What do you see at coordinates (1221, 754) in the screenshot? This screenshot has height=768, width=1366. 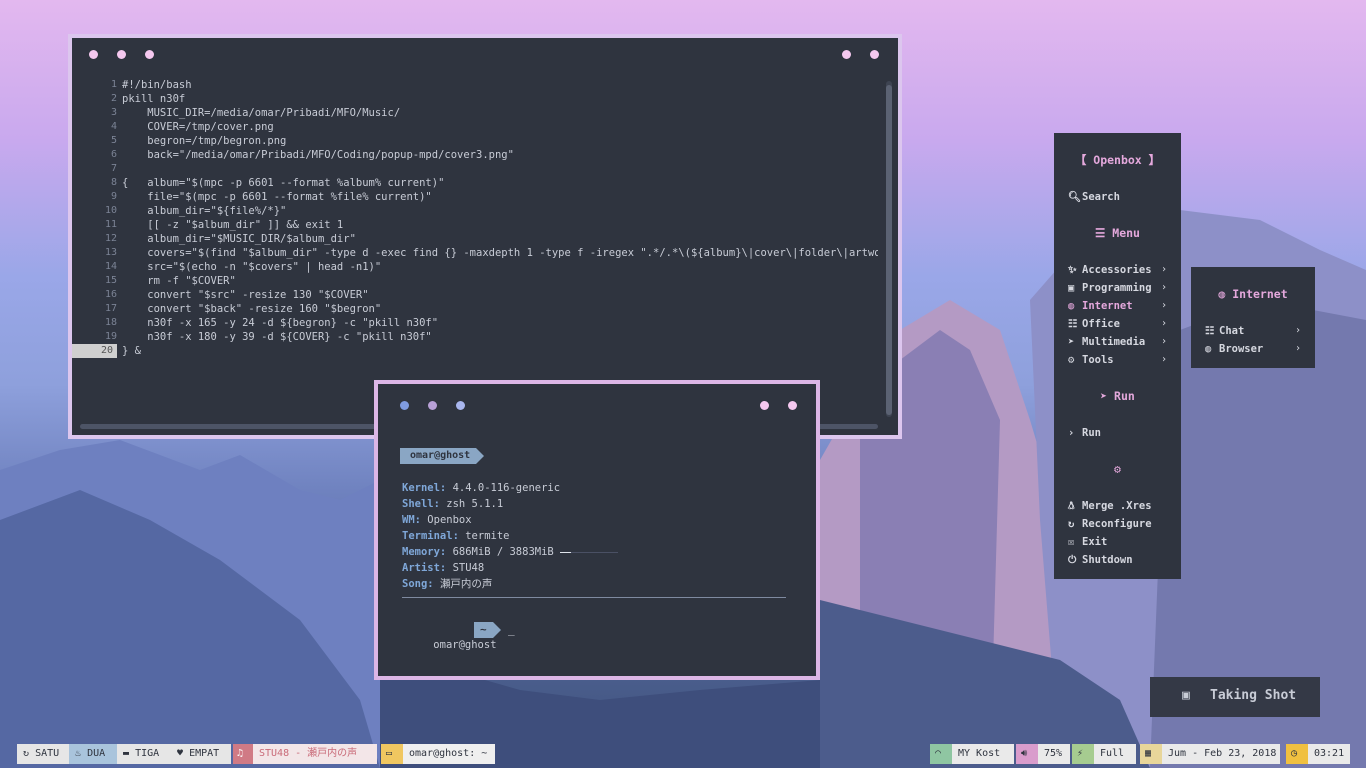 I see `date-status: Jum - Feb 23, 2018` at bounding box center [1221, 754].